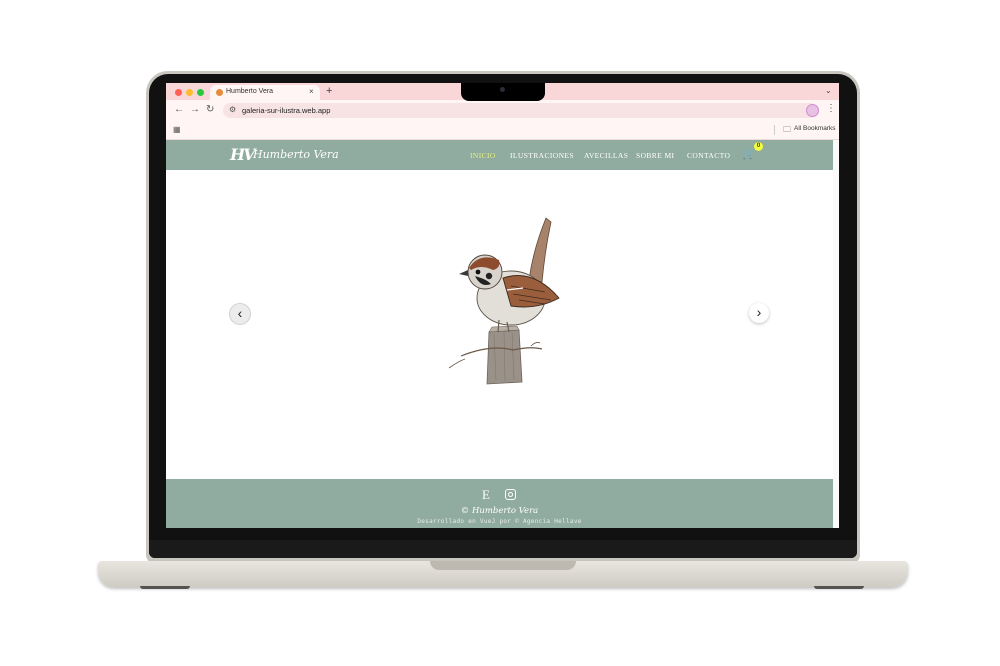  Describe the element at coordinates (655, 155) in the screenshot. I see `nav-sobre-mi: SOBRE MI` at that location.